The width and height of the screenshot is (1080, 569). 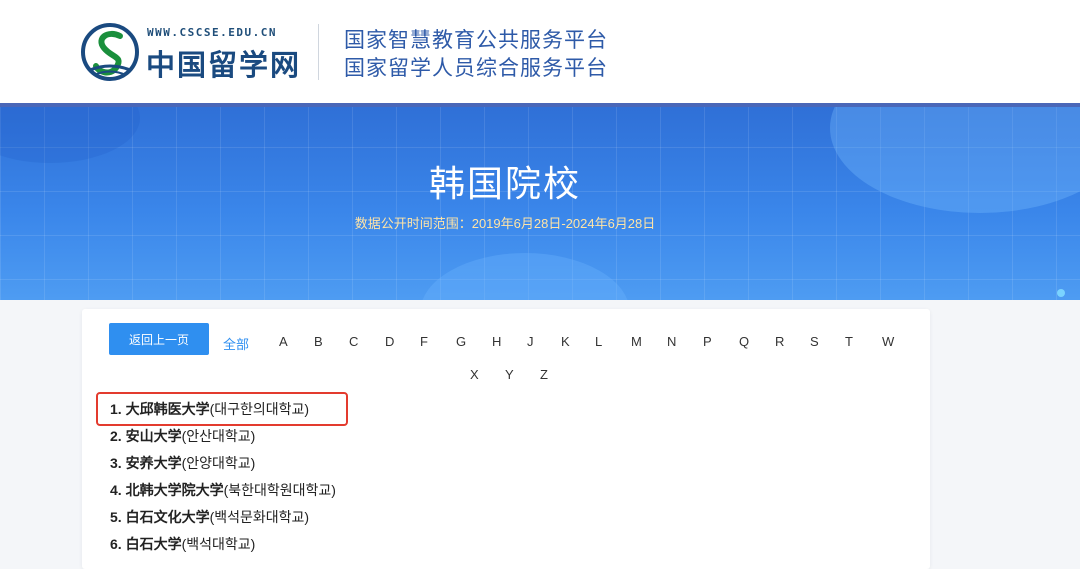 I want to click on school-number: 4., so click(x=116, y=490).